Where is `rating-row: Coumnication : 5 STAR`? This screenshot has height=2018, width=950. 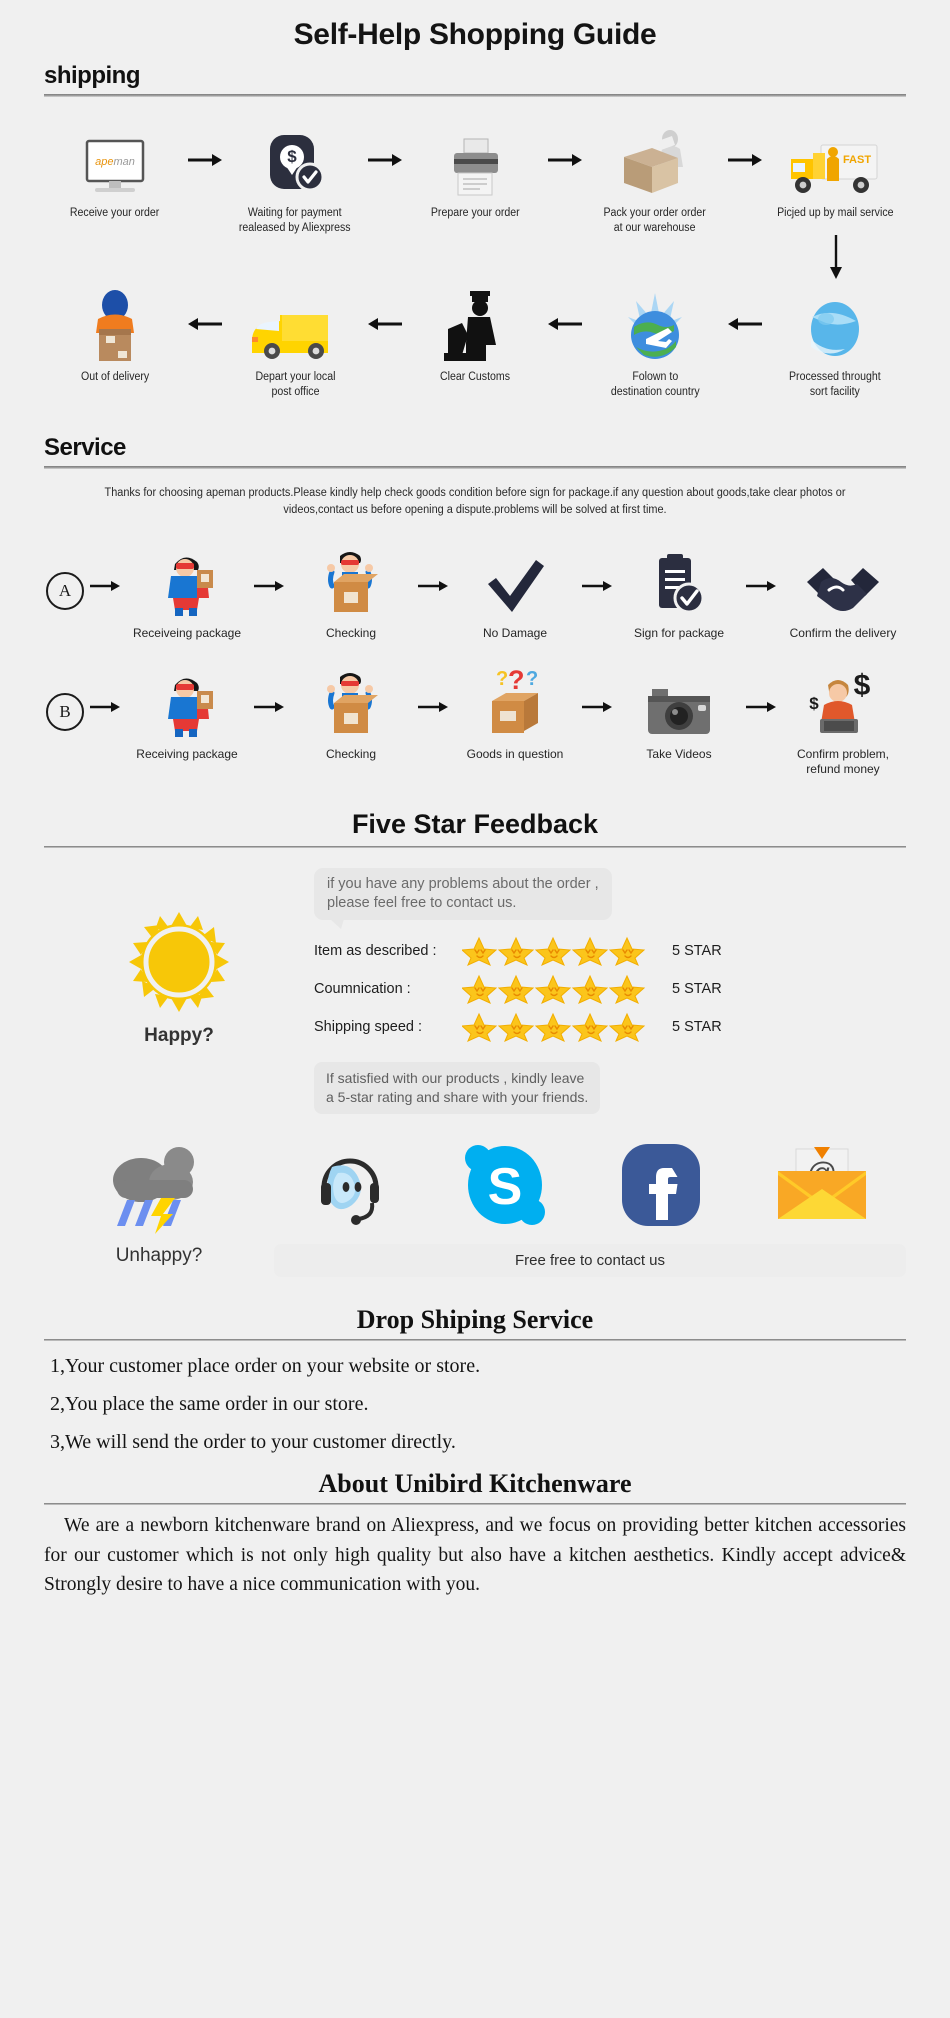
rating-row: Coumnication : 5 STAR is located at coordinates (610, 989).